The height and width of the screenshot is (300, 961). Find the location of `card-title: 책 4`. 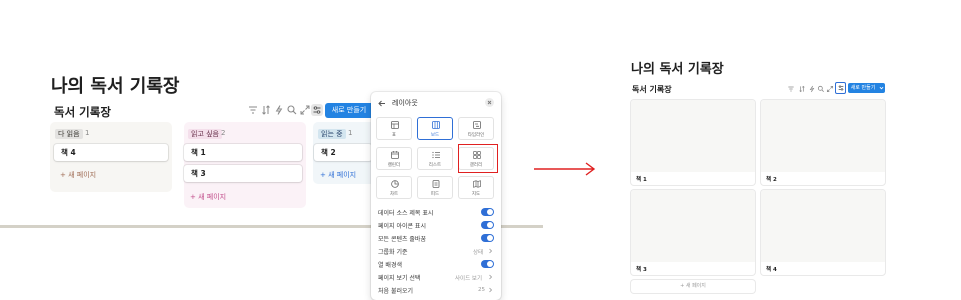

card-title: 책 4 is located at coordinates (771, 270).